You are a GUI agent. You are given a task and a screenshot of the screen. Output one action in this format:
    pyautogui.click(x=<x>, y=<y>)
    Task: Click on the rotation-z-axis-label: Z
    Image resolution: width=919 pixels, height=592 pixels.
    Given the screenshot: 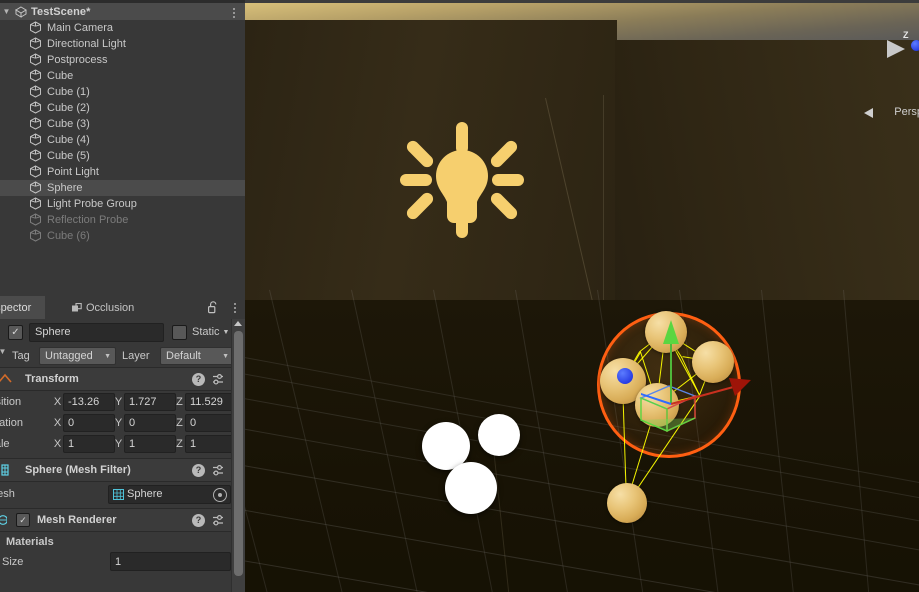 What is the action you would take?
    pyautogui.click(x=179, y=422)
    